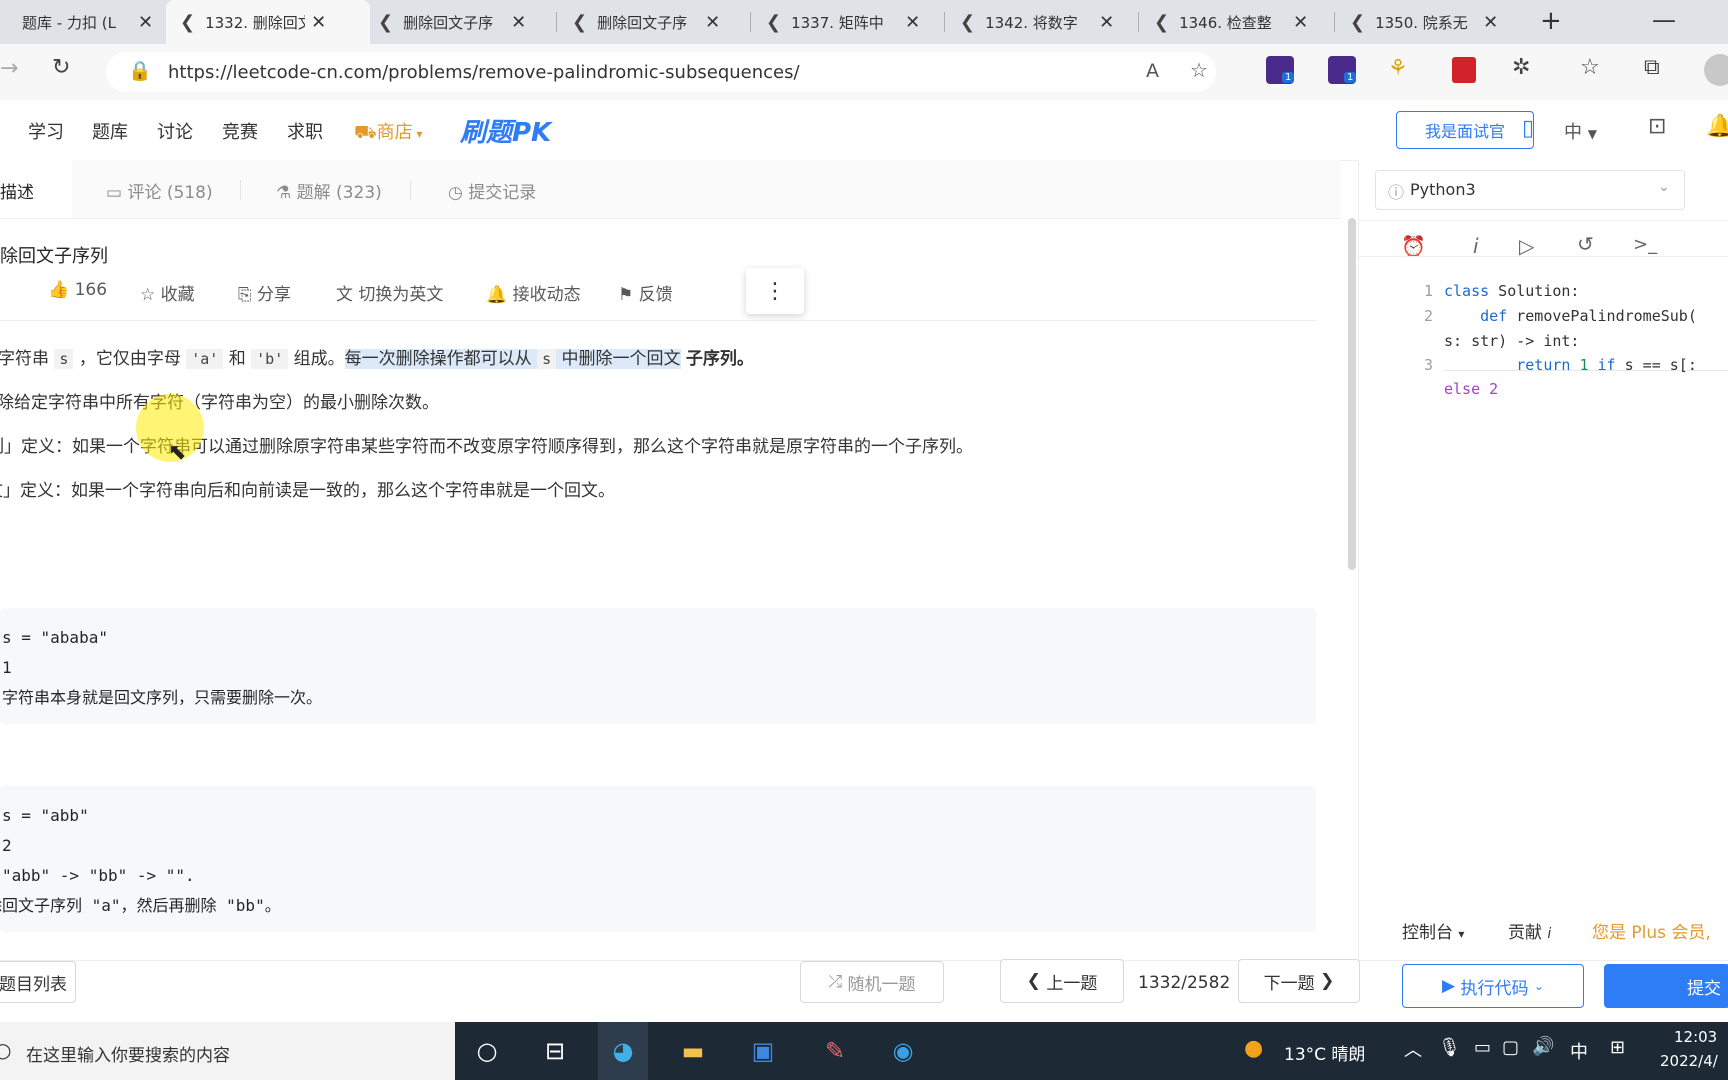 The image size is (1728, 1080). Describe the element at coordinates (1521, 67) in the screenshot. I see `extensions-puzzle-icon: ✲` at that location.